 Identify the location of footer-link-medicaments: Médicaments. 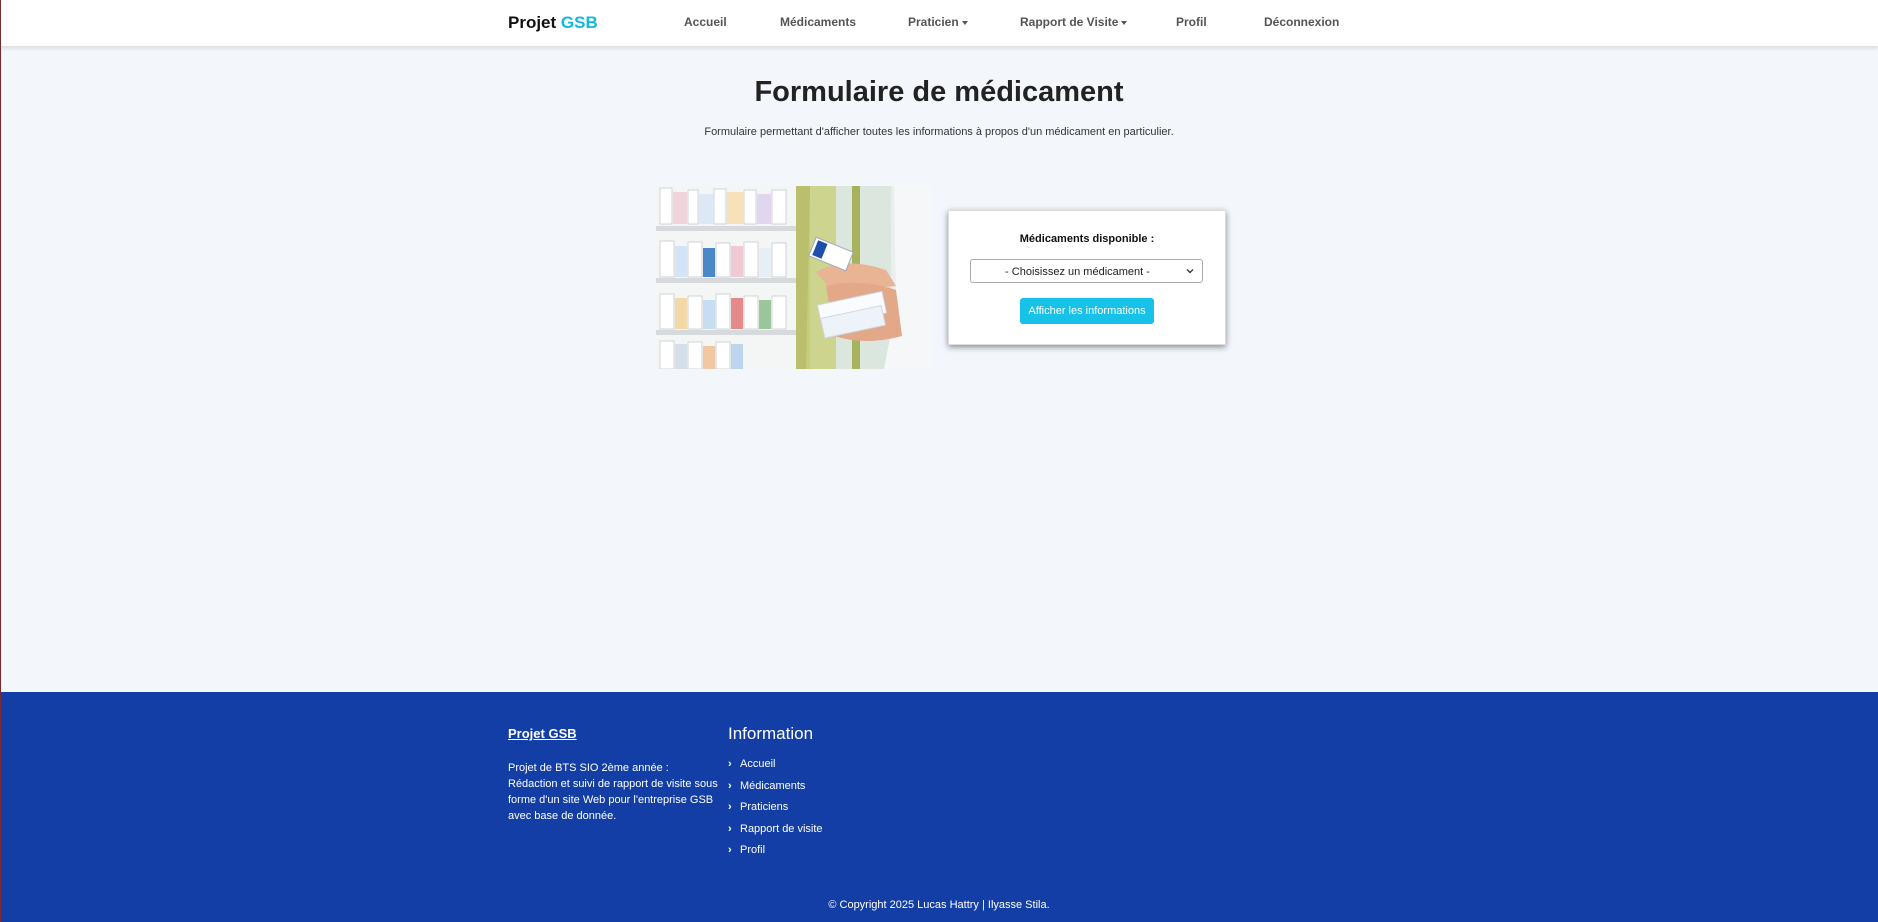
(772, 786).